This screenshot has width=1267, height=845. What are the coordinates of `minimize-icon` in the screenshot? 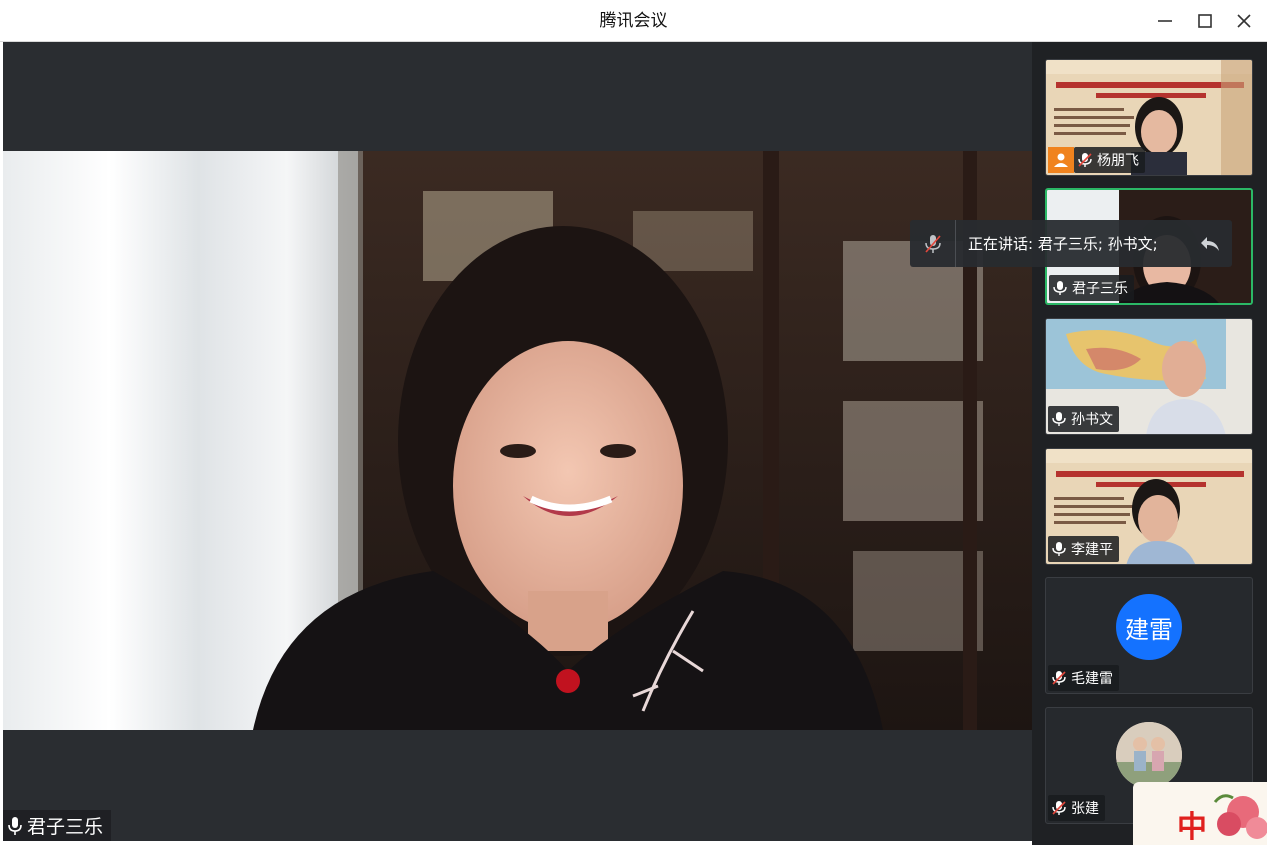 It's located at (1165, 21).